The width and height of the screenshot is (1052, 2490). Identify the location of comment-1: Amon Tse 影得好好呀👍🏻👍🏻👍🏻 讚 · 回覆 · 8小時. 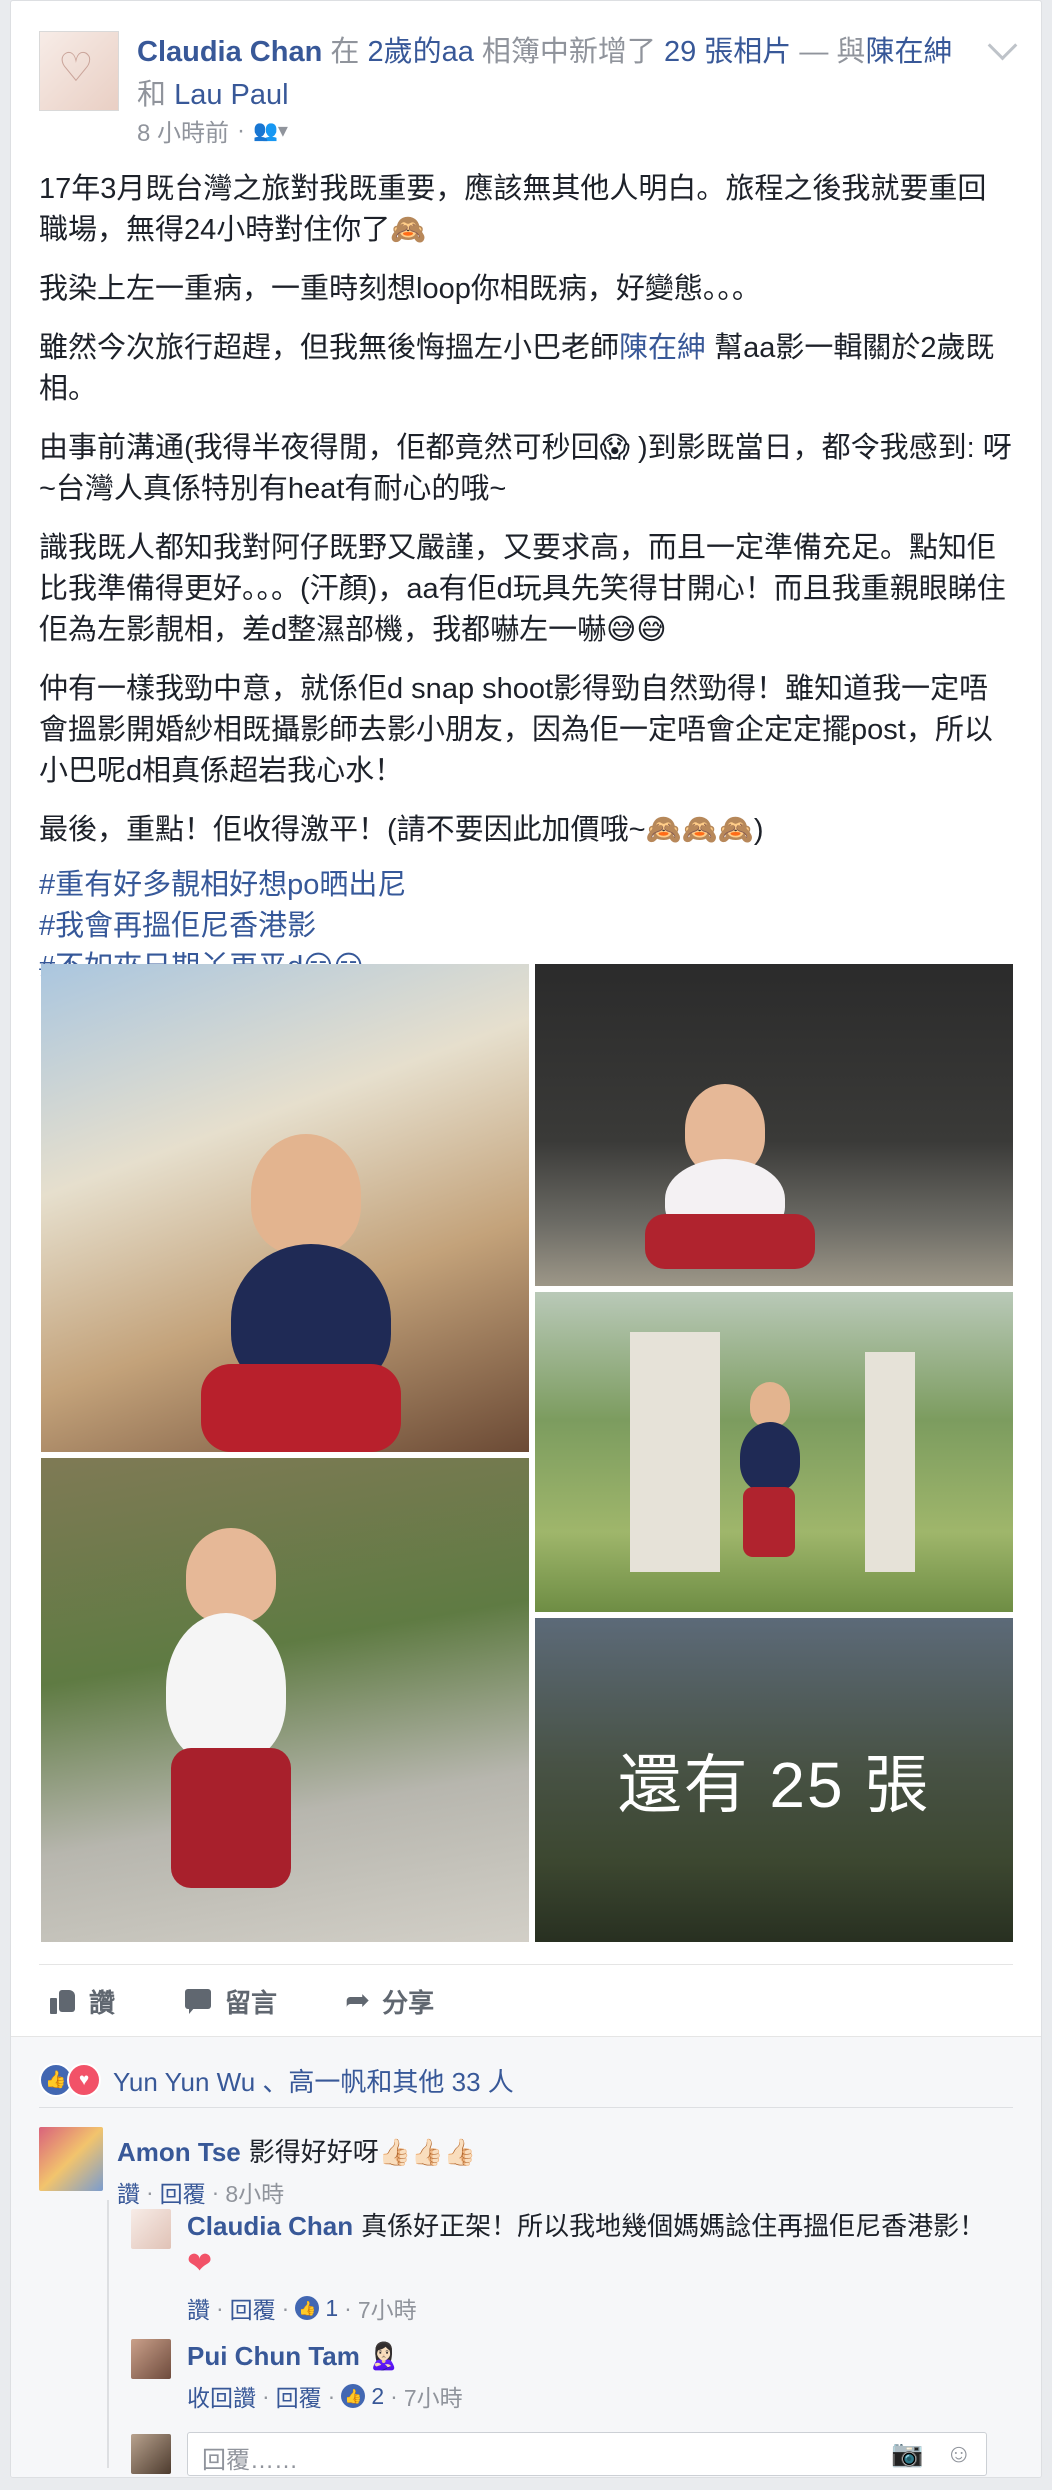
(519, 2167).